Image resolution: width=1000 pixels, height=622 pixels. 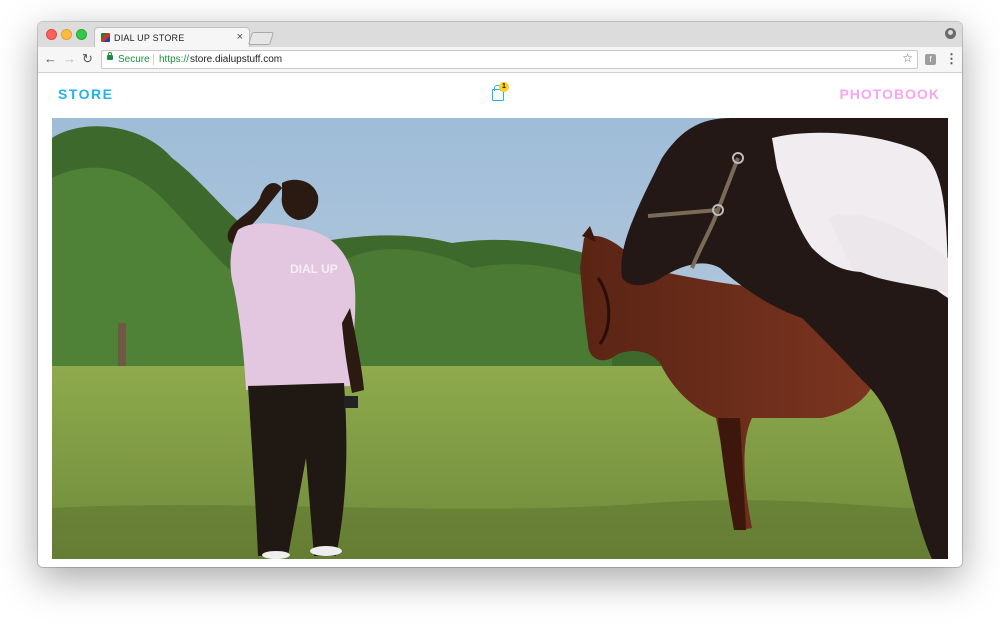 I want to click on tab-close-icon: ×, so click(x=240, y=37).